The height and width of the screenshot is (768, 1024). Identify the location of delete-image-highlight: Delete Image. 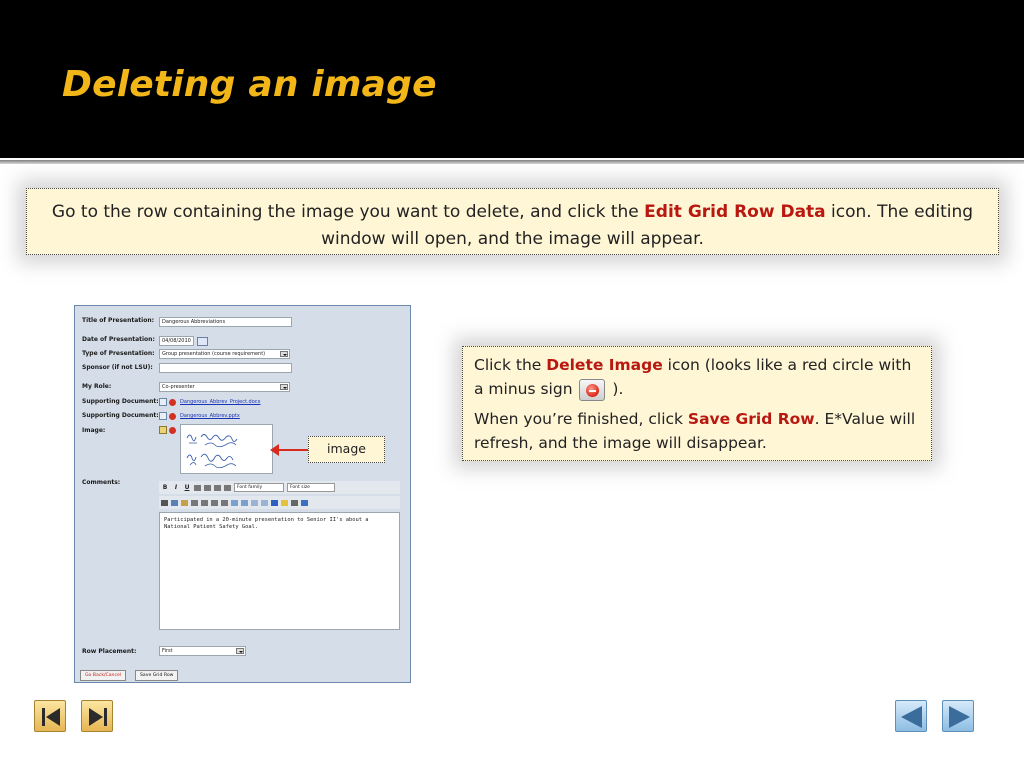
(604, 365).